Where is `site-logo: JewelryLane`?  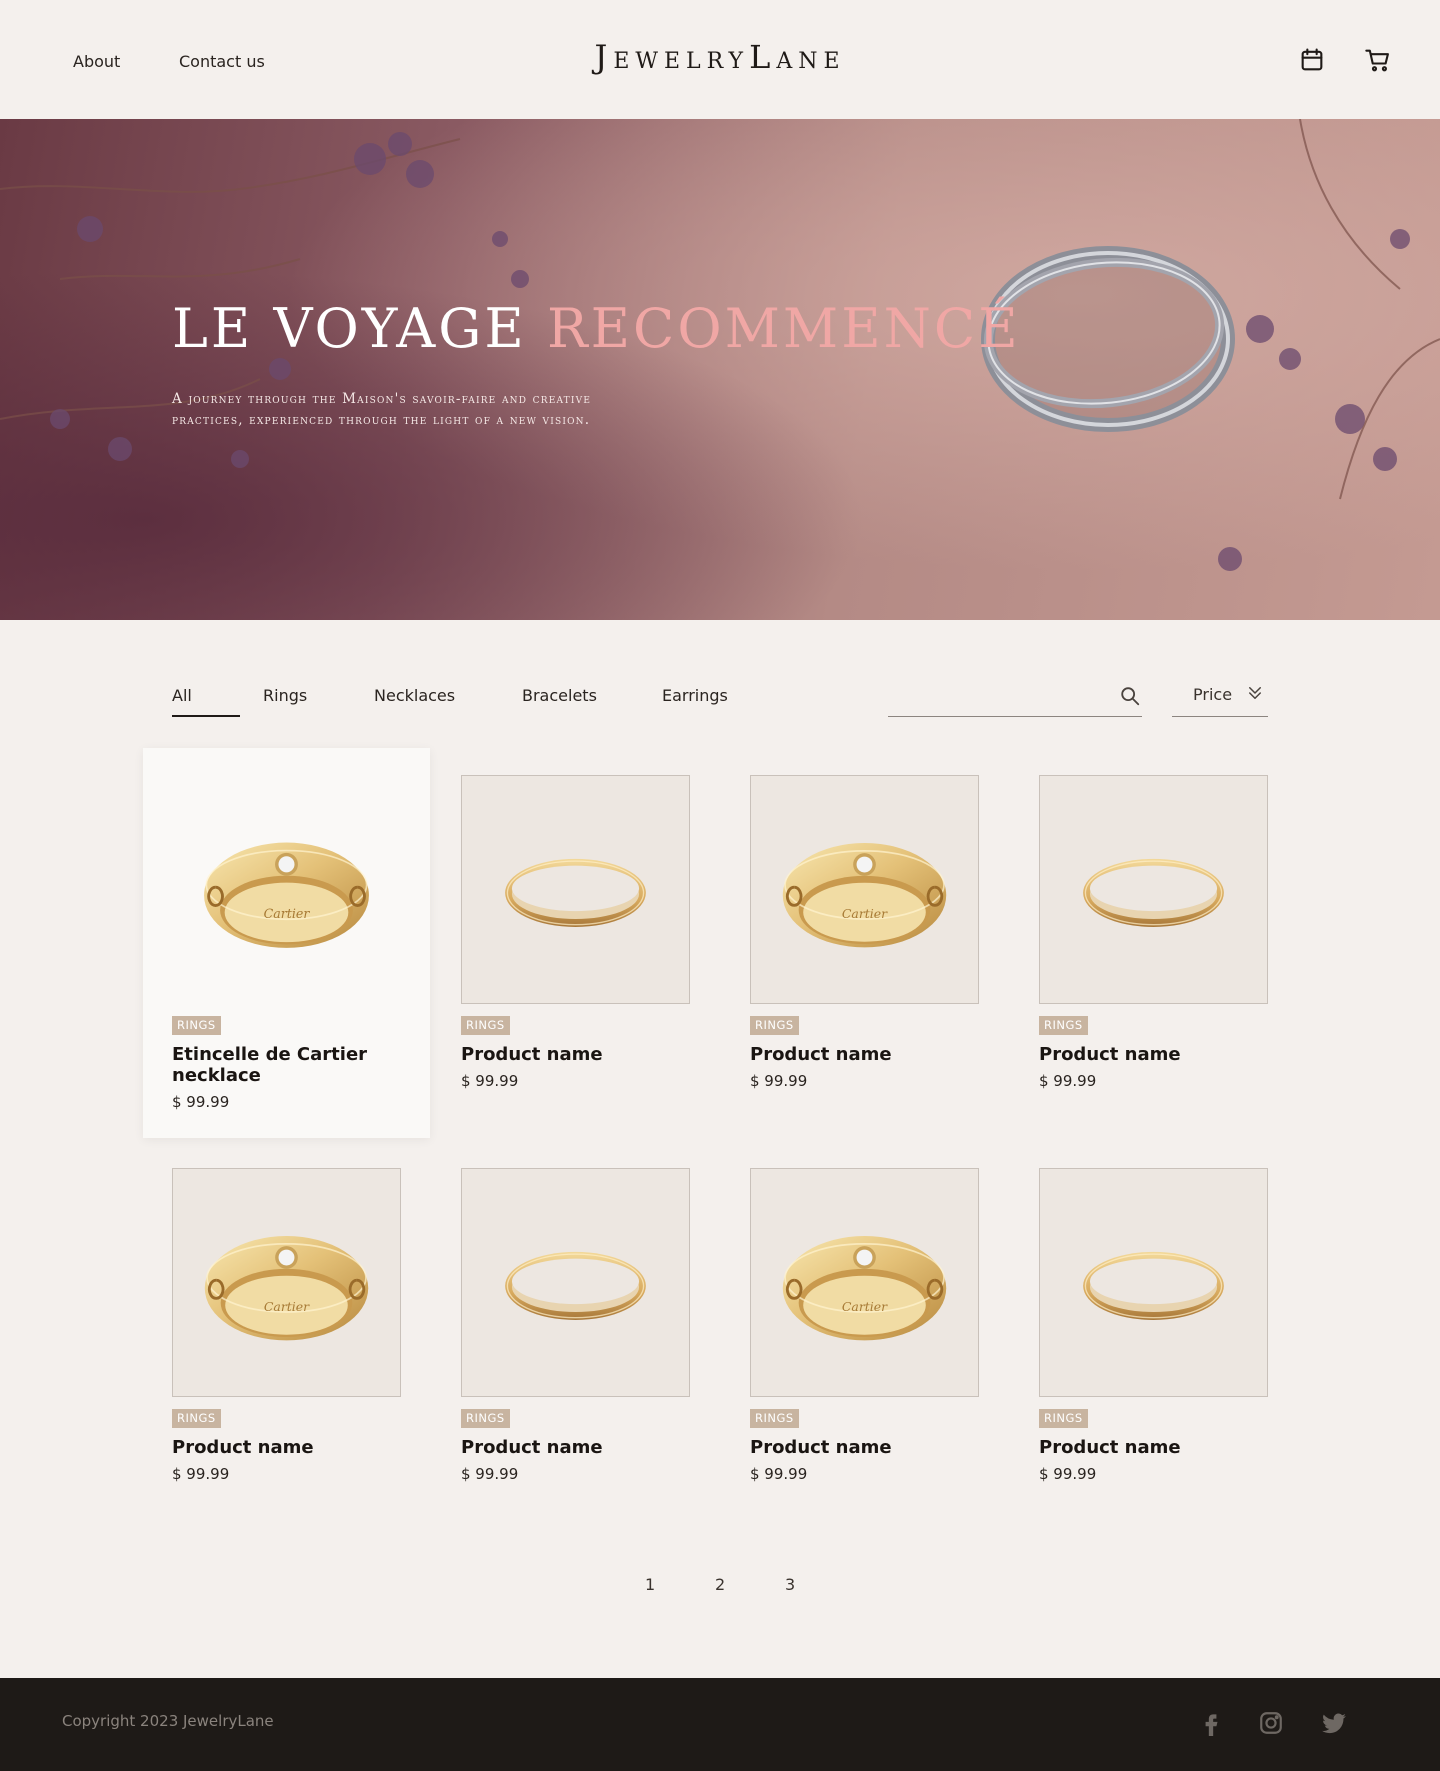
site-logo: JewelryLane is located at coordinates (720, 57).